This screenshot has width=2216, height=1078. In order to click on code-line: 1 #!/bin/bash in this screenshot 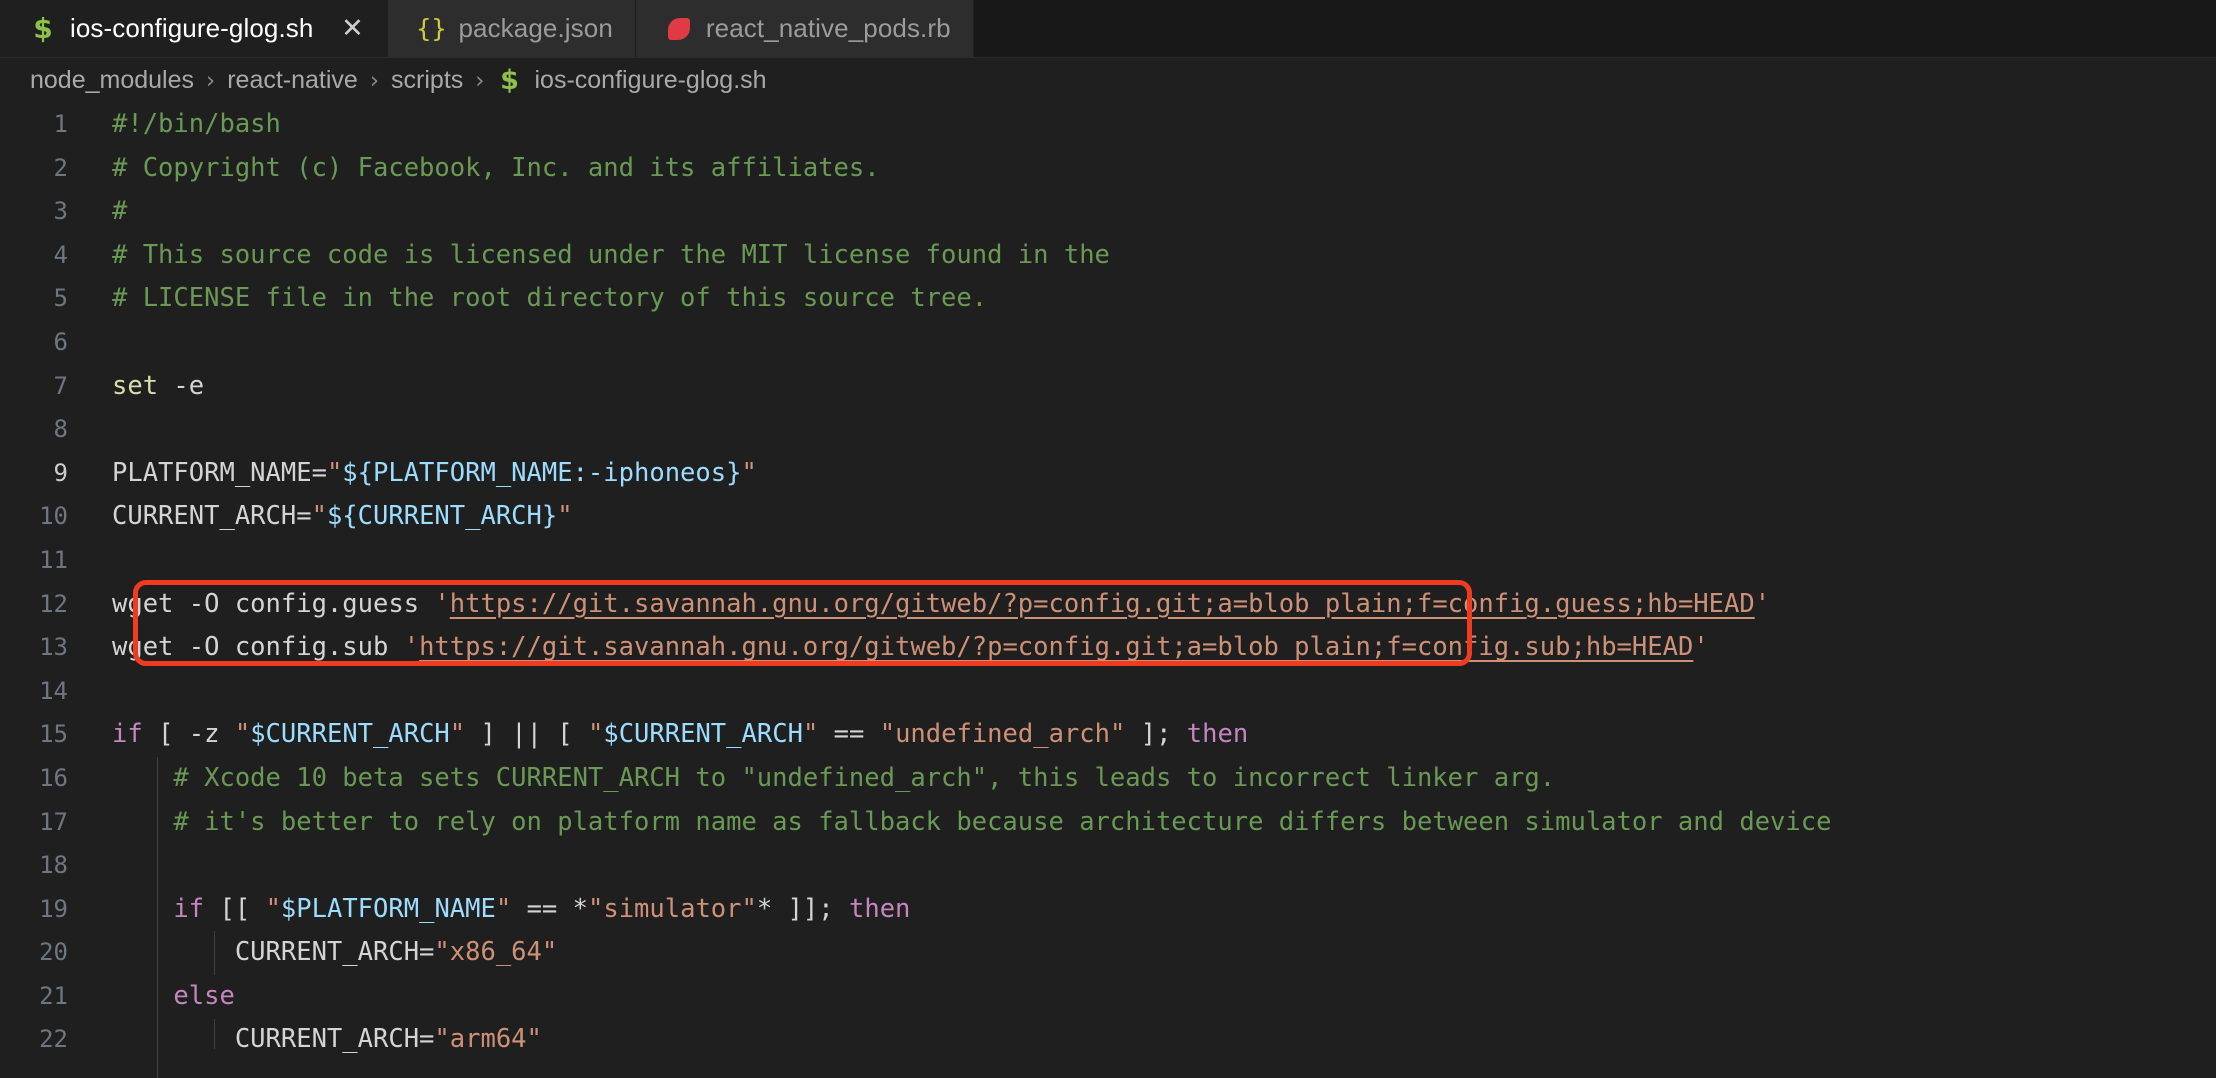, I will do `click(1108, 125)`.